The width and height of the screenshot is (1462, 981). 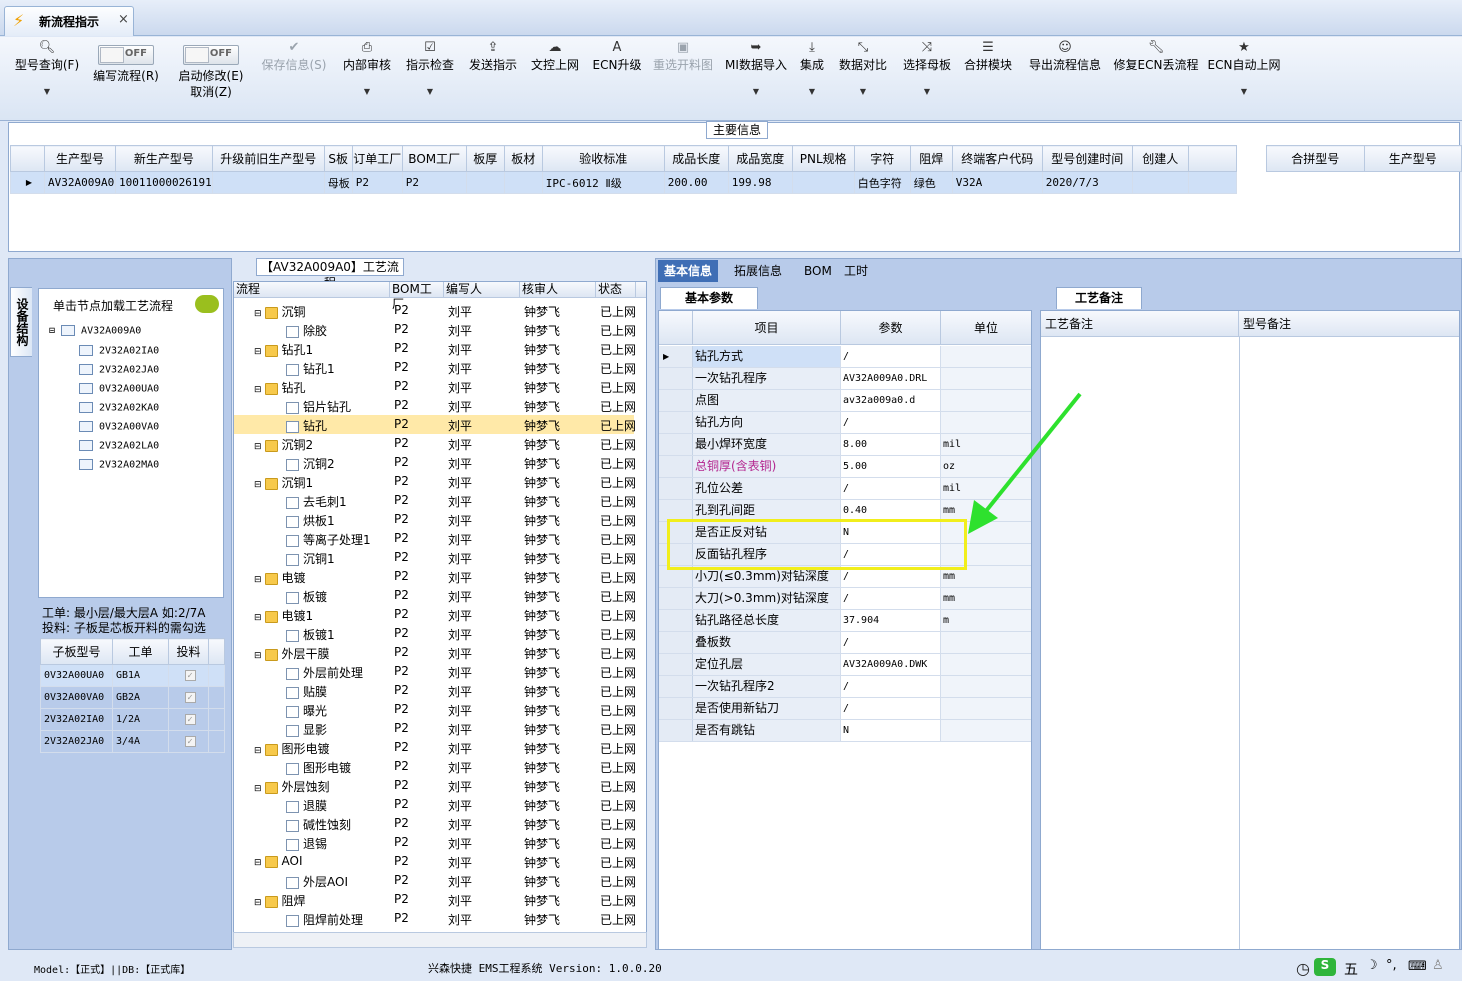 I want to click on tab-new-flow: ⚡ 新流程指示 ×, so click(x=69, y=21).